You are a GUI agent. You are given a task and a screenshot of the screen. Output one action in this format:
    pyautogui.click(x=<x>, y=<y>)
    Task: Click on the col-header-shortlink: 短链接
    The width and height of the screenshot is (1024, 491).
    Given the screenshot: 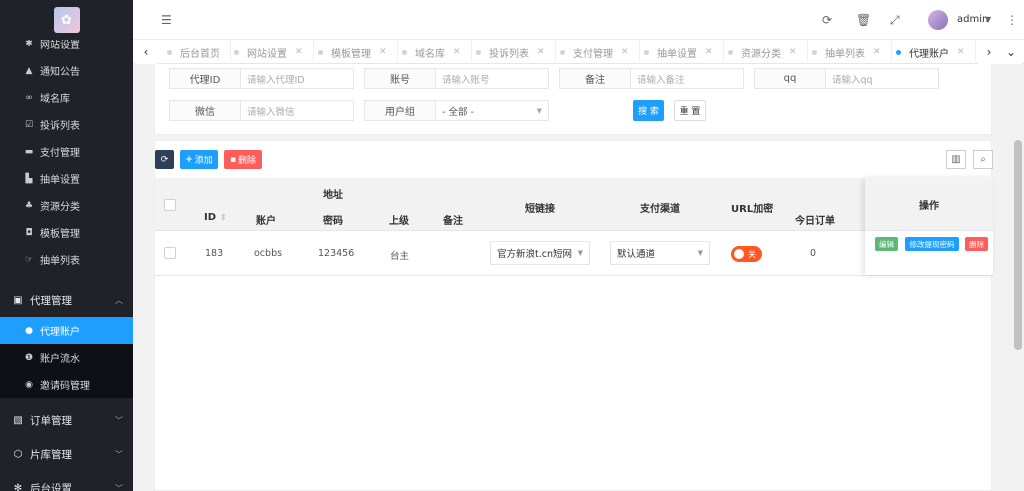 What is the action you would take?
    pyautogui.click(x=540, y=209)
    